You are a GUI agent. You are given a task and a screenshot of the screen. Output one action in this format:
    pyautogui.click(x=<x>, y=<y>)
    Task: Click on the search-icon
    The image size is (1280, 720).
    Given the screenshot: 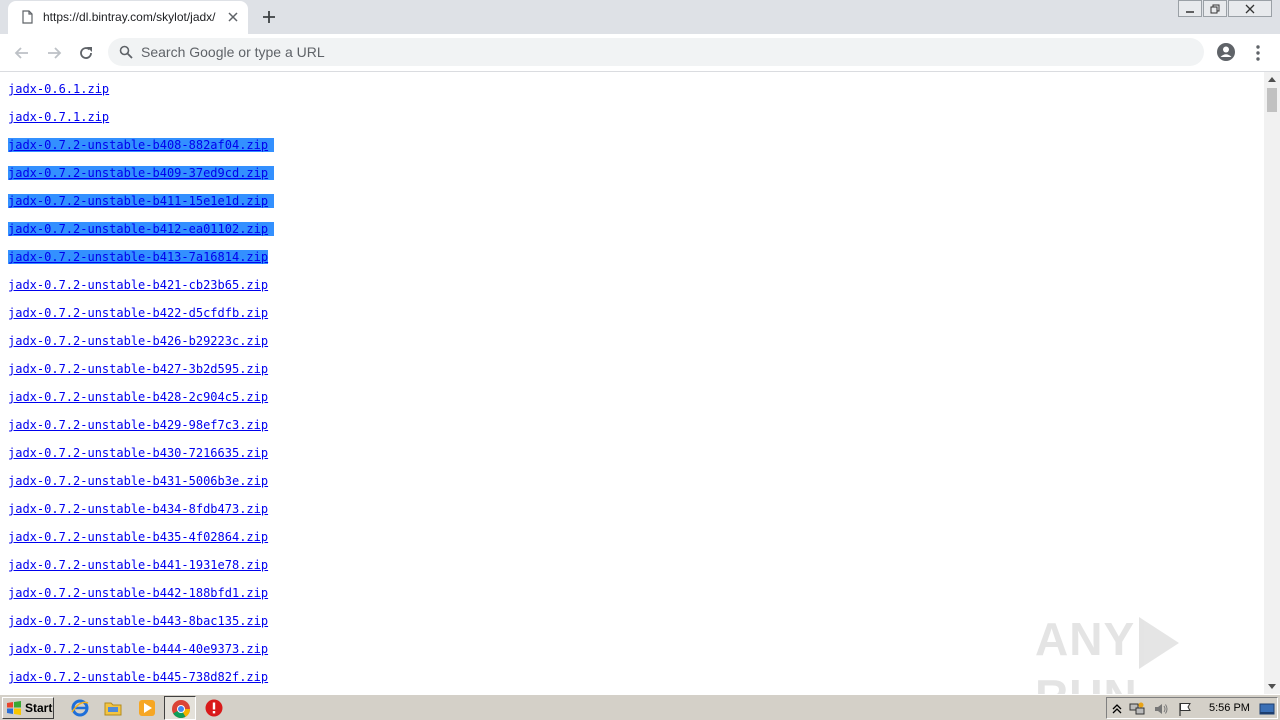 What is the action you would take?
    pyautogui.click(x=126, y=52)
    